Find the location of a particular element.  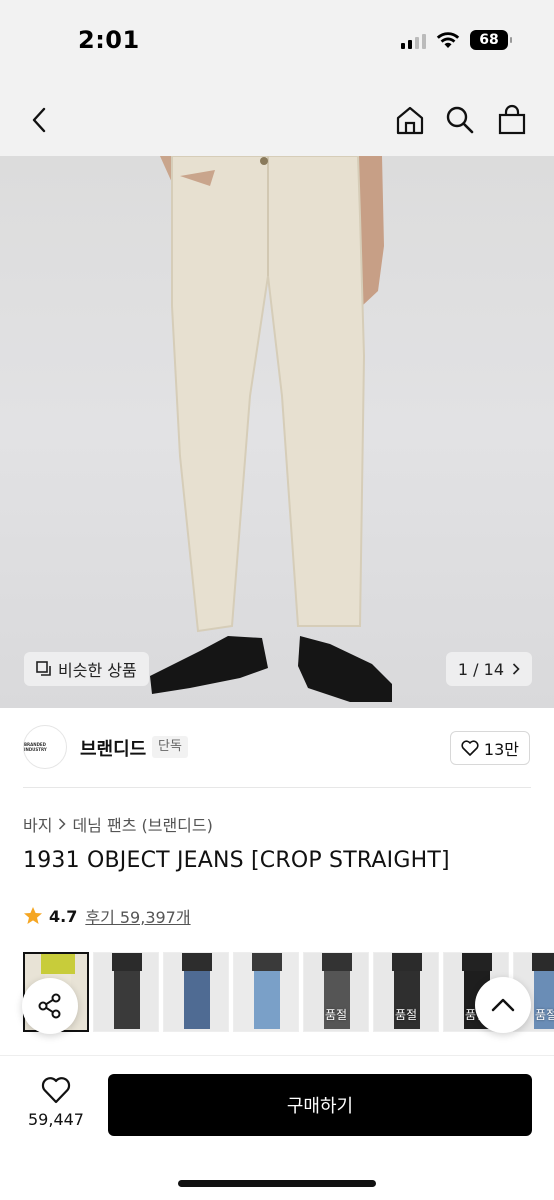

status-bar: 2:01 68 is located at coordinates (277, 42).